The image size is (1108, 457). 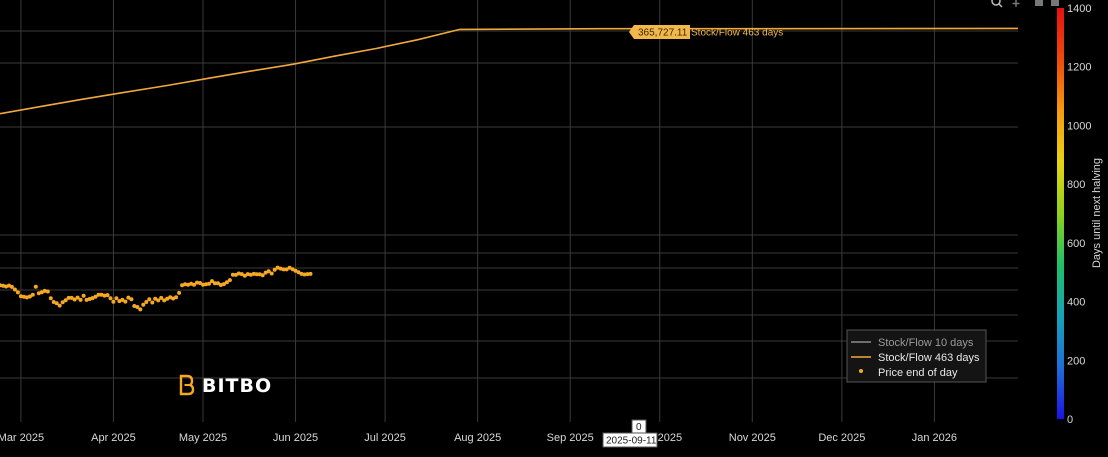 What do you see at coordinates (1079, 9) in the screenshot?
I see `colorbar-tick-7: 1400` at bounding box center [1079, 9].